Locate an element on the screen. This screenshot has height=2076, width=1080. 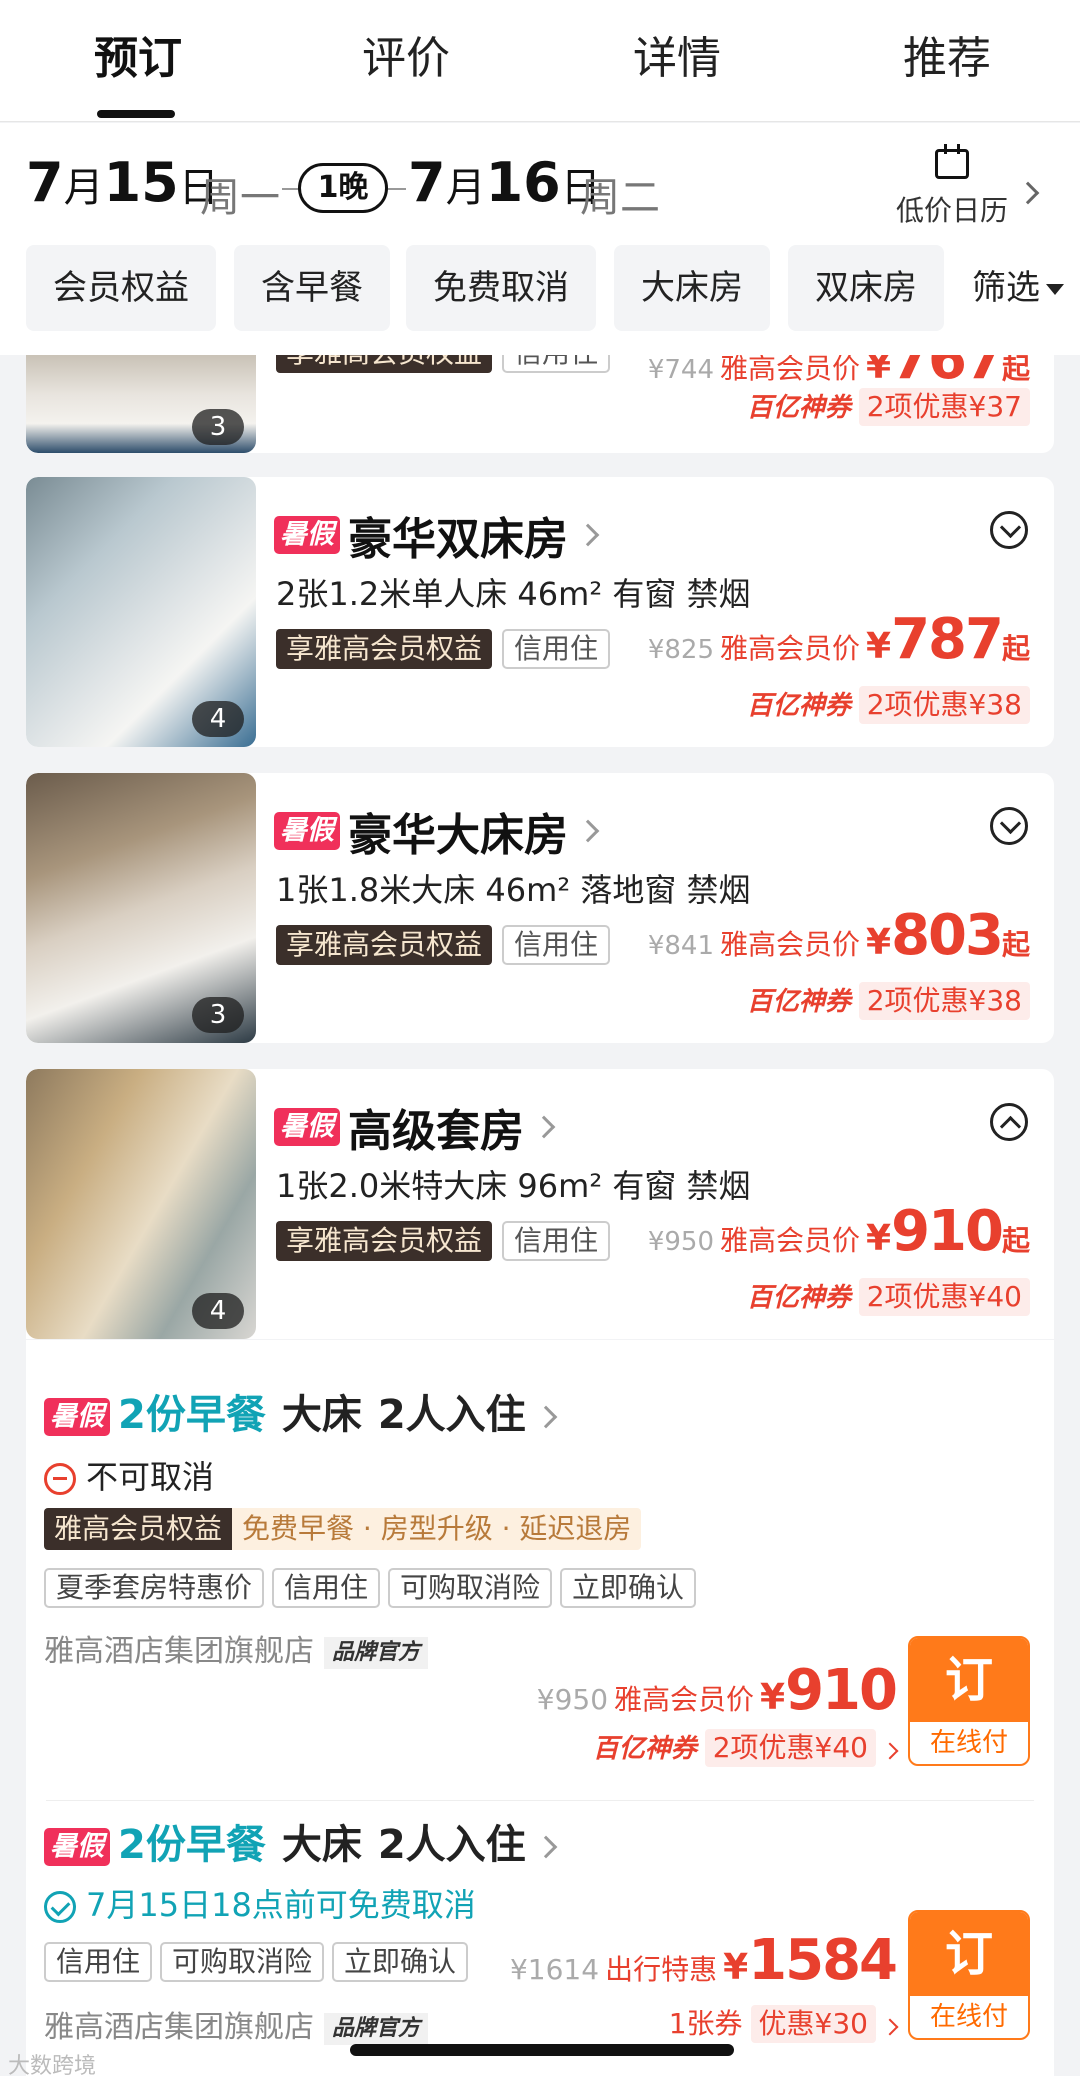
filter-chip-king-bed: 大床房 is located at coordinates (692, 288).